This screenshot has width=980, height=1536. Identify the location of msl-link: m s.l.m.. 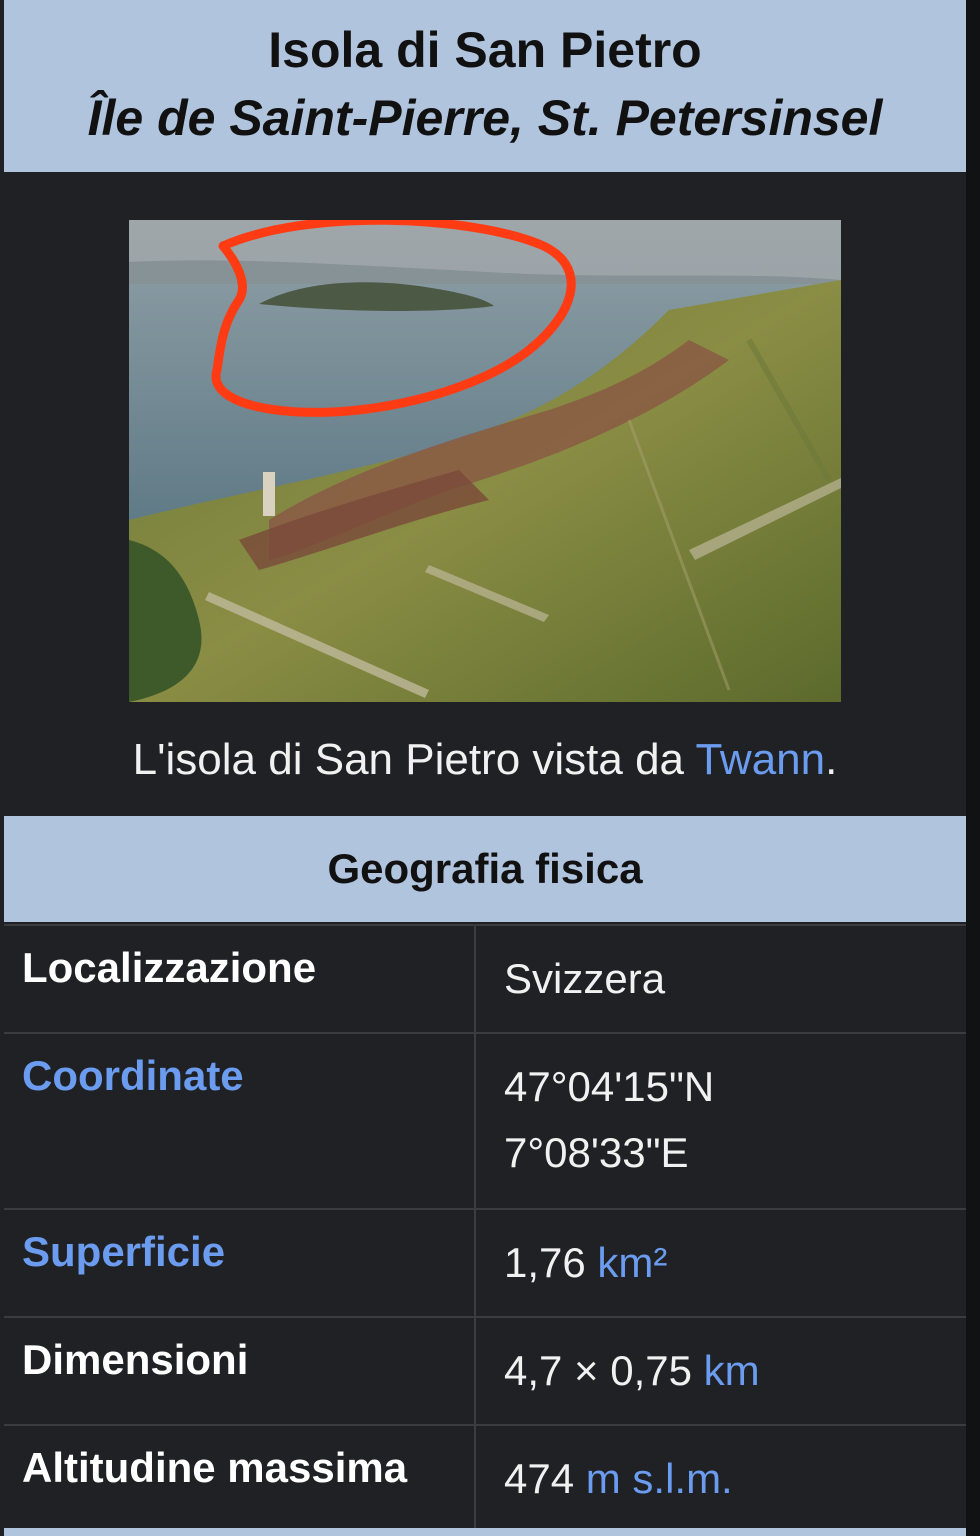
(659, 1478).